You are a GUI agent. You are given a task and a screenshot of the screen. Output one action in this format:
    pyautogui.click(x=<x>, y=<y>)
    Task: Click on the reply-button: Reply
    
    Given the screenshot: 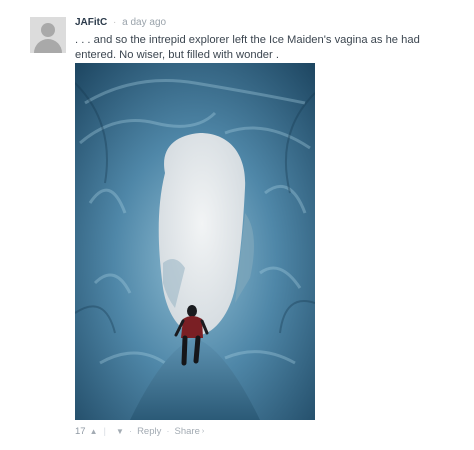 What is the action you would take?
    pyautogui.click(x=149, y=432)
    